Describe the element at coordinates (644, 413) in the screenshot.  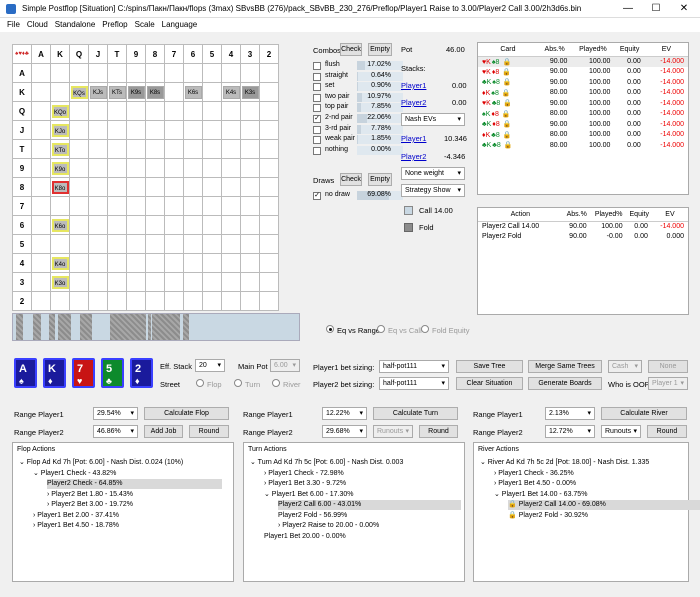
I see `calculate-river-button: Calculate River` at that location.